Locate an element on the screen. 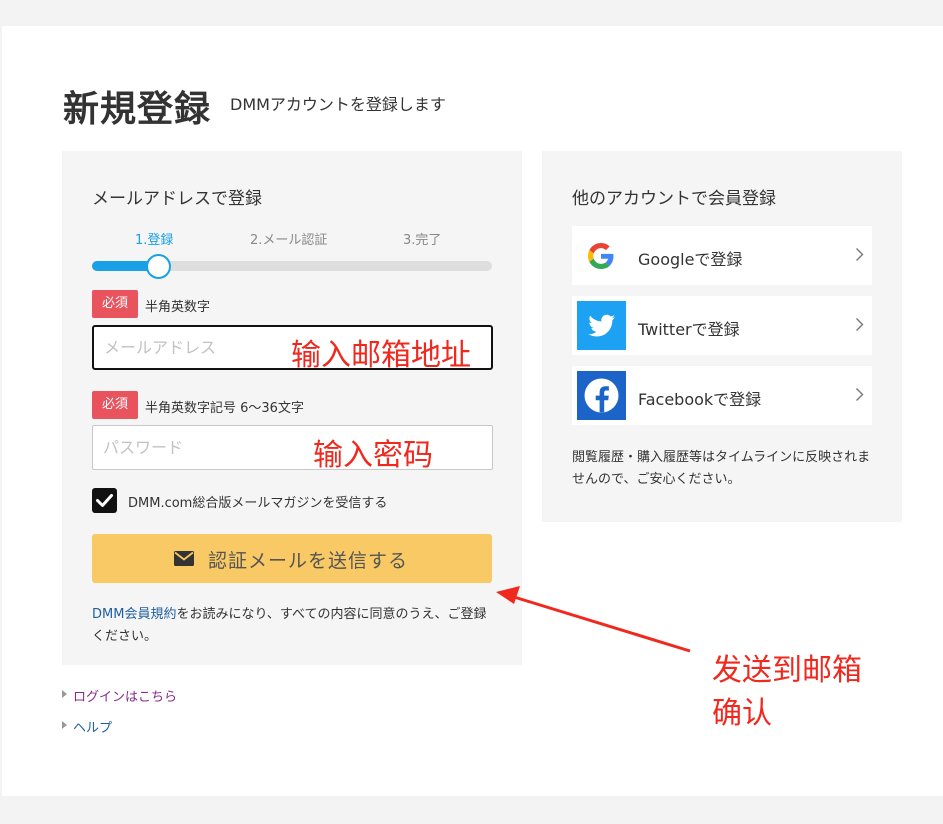  step-register: 1.登録 is located at coordinates (154, 240).